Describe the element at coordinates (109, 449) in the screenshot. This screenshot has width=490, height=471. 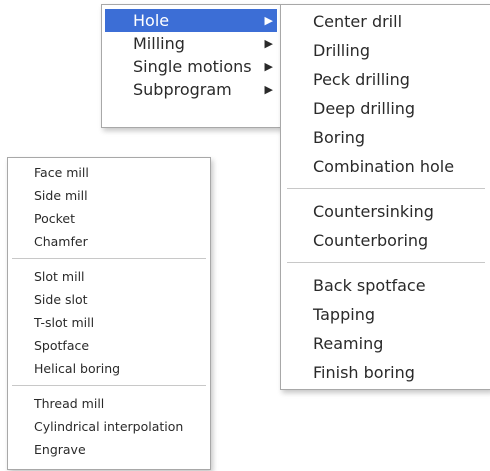
I see `menu-item-engrave: Engrave` at that location.